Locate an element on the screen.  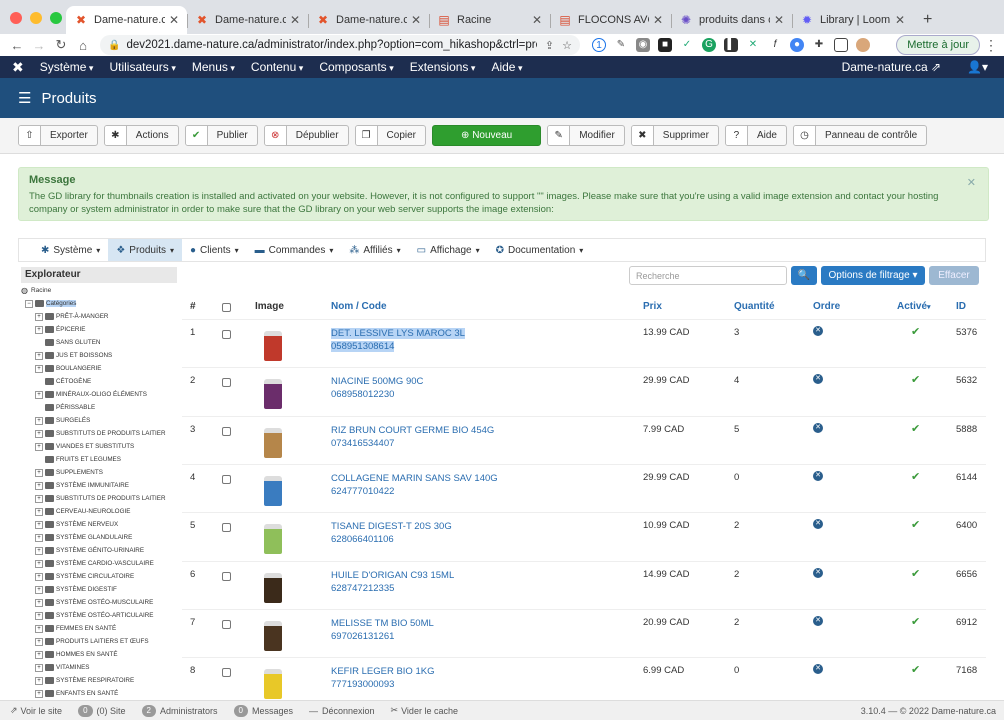
extension-camera-icon: ◉ is located at coordinates (643, 45).